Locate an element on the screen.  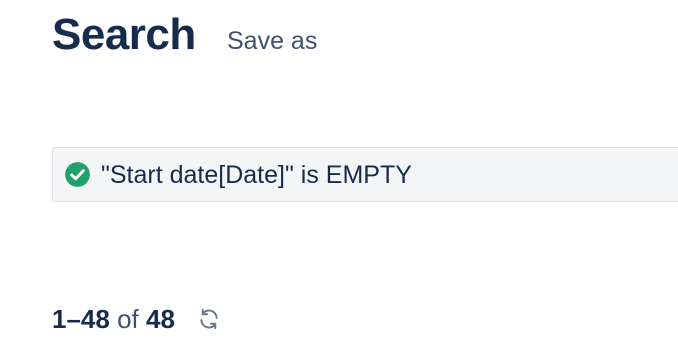
results-range: 1–48 is located at coordinates (81, 319).